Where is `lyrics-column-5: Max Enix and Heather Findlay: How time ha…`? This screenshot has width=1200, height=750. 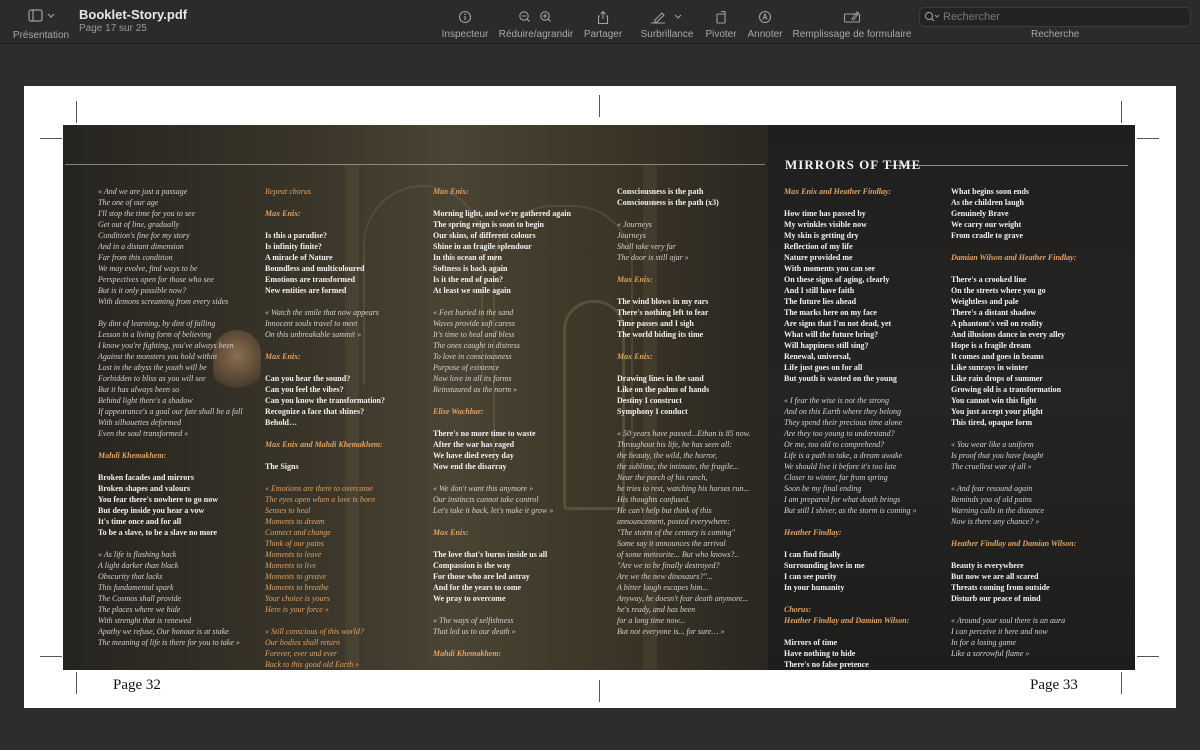 lyrics-column-5: Max Enix and Heather Findlay: How time ha… is located at coordinates (850, 428).